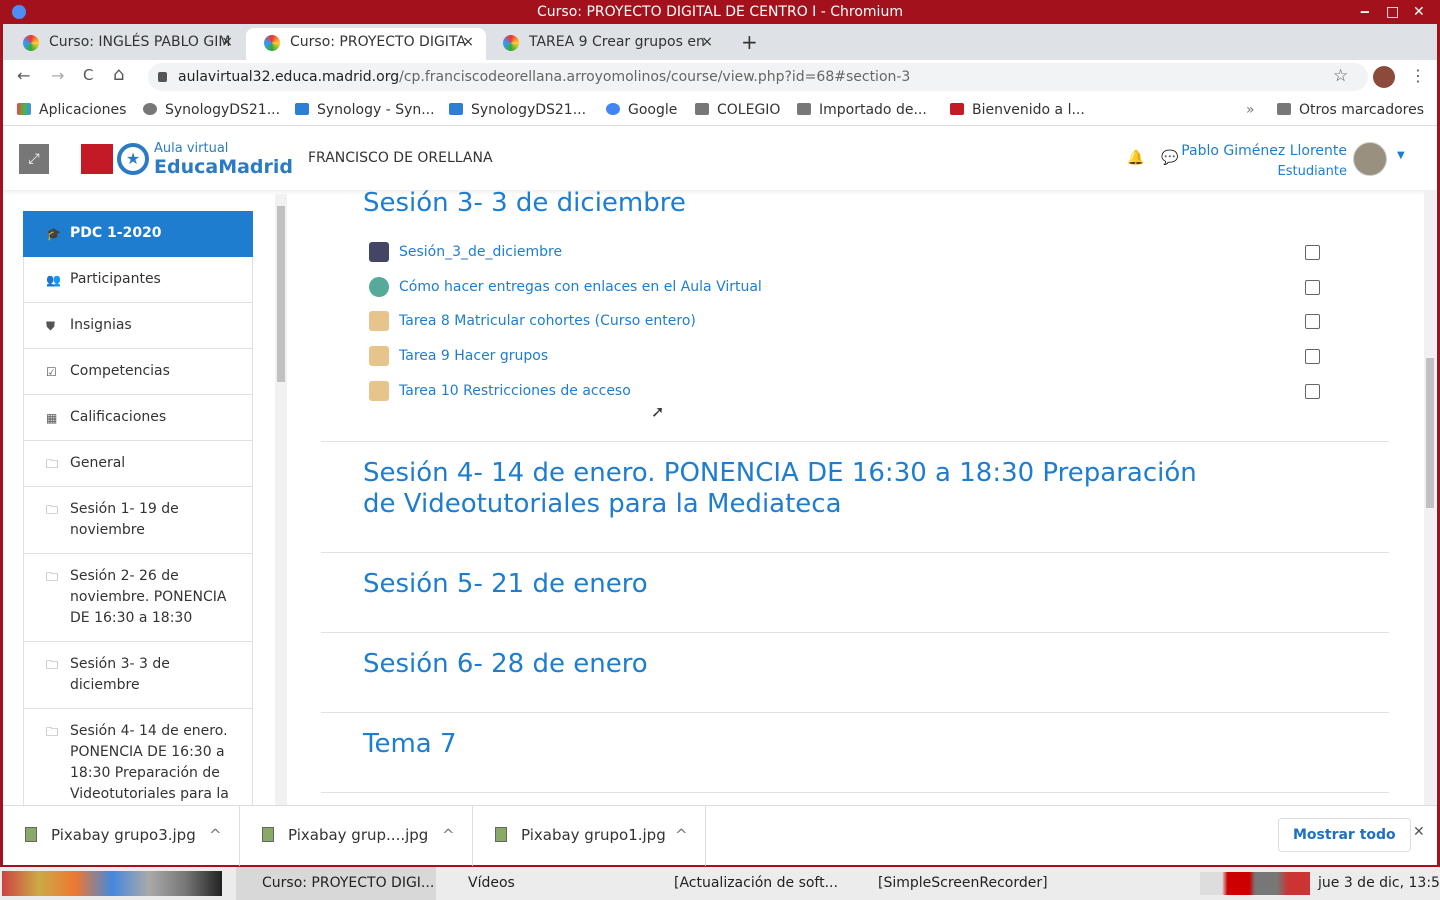 The image size is (1440, 900). I want to click on bookmark-google: Google, so click(641, 110).